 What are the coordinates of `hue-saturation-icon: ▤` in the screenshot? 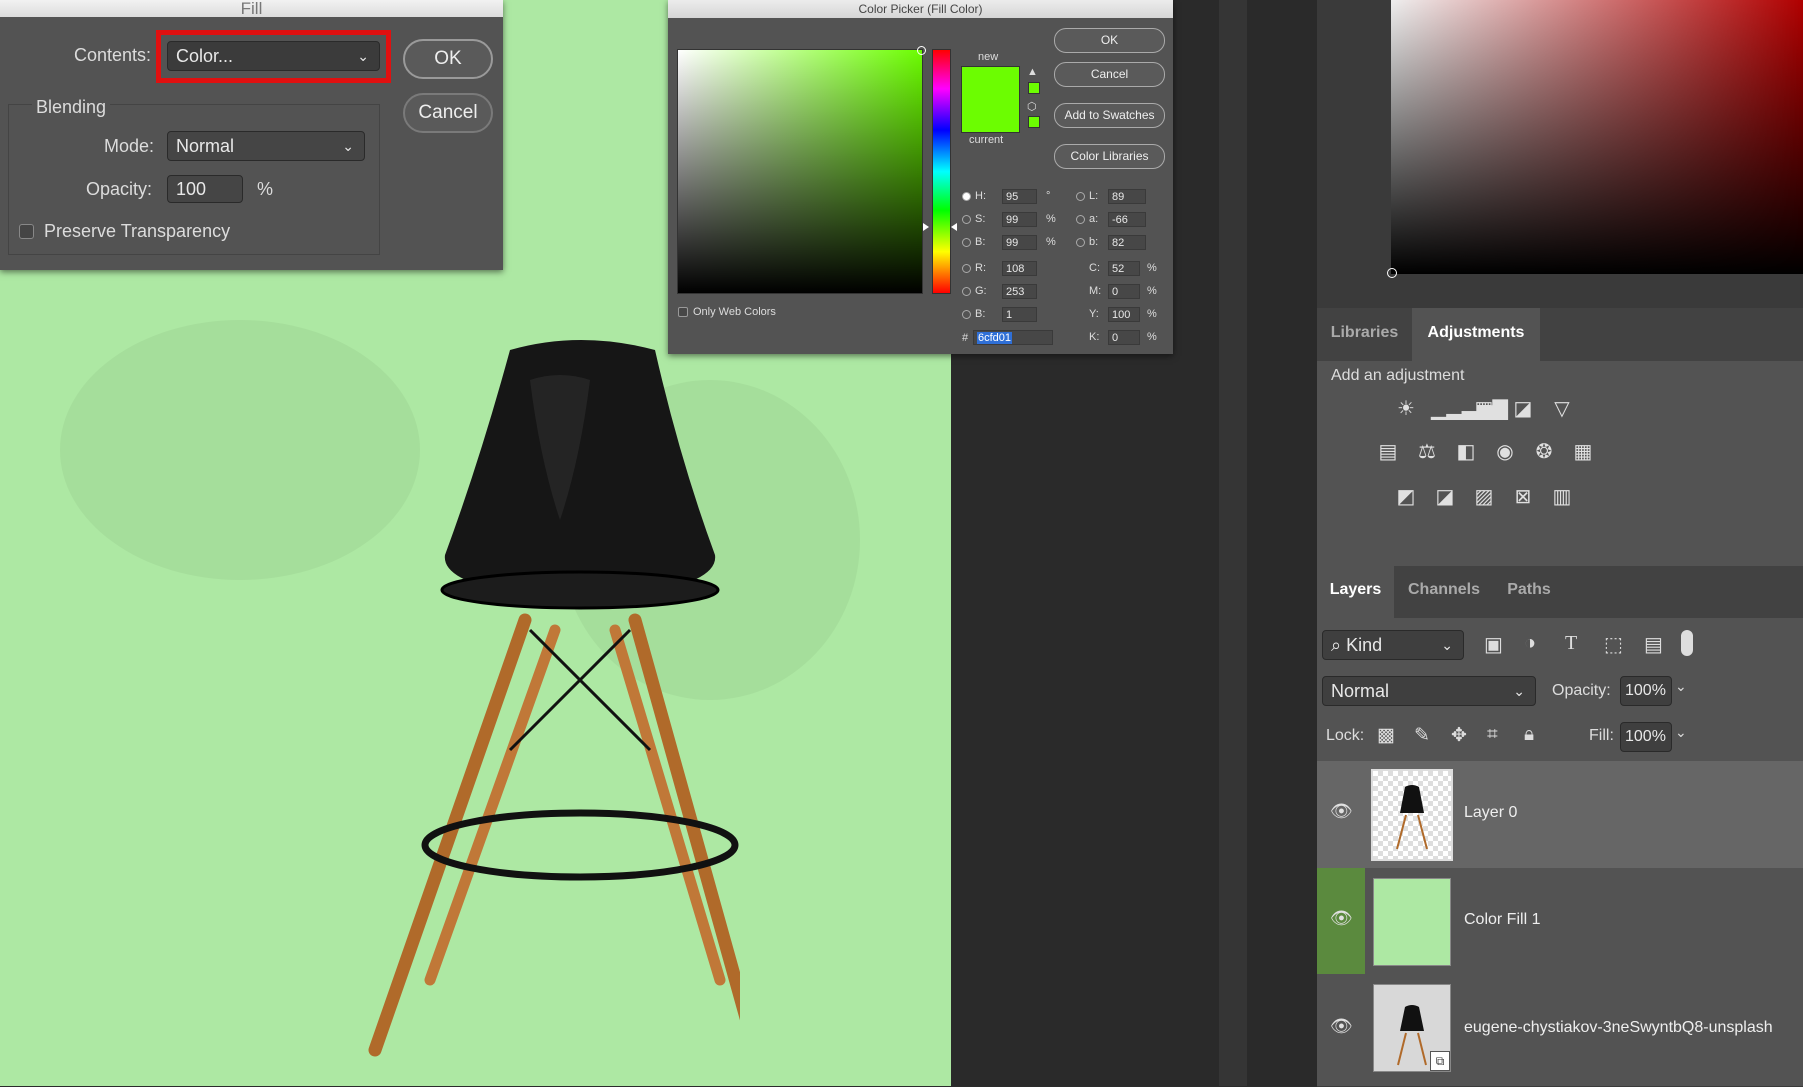 It's located at (1388, 452).